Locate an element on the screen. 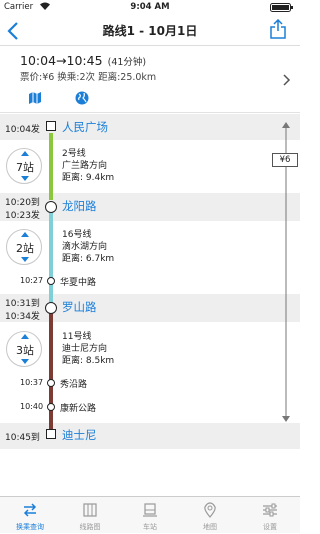 Image resolution: width=320 pixels, height=534 pixels. station-name: 龙阳路 is located at coordinates (79, 206).